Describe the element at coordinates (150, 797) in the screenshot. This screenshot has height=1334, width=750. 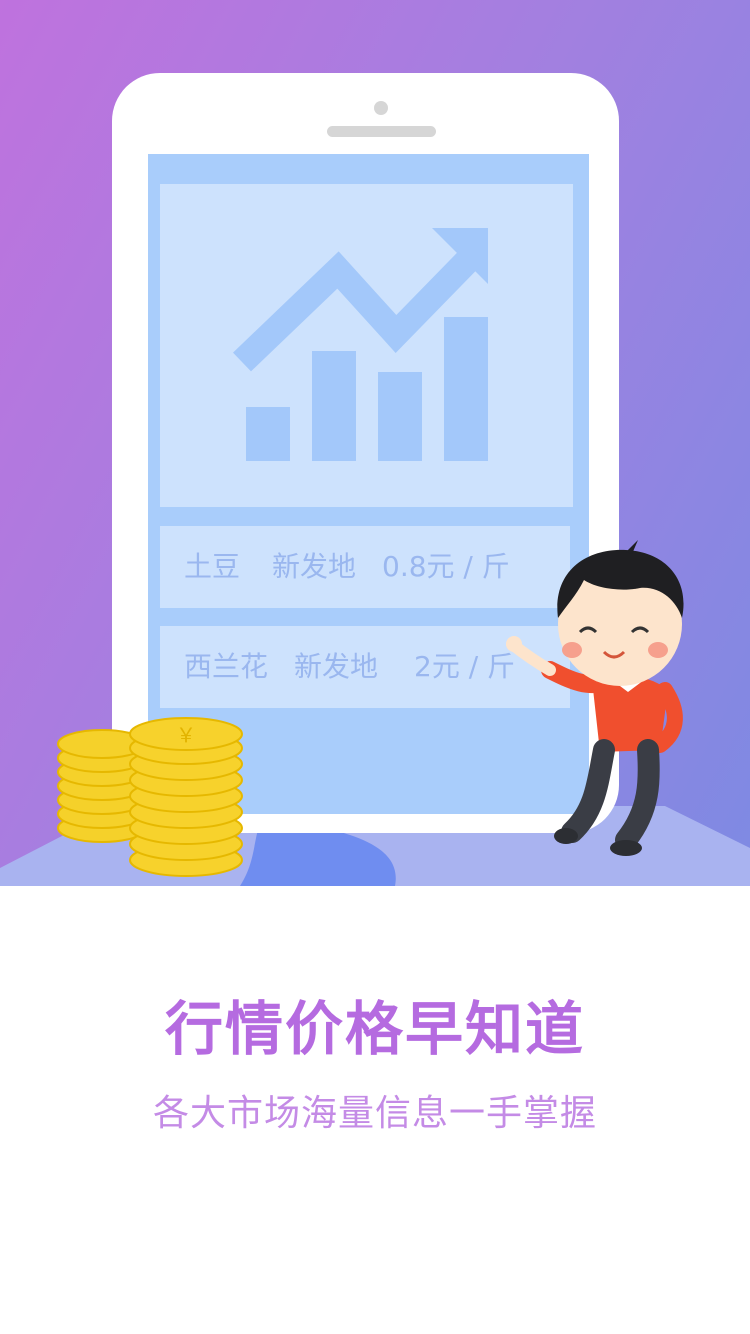
I see `coin-stack-icon: ￥` at that location.